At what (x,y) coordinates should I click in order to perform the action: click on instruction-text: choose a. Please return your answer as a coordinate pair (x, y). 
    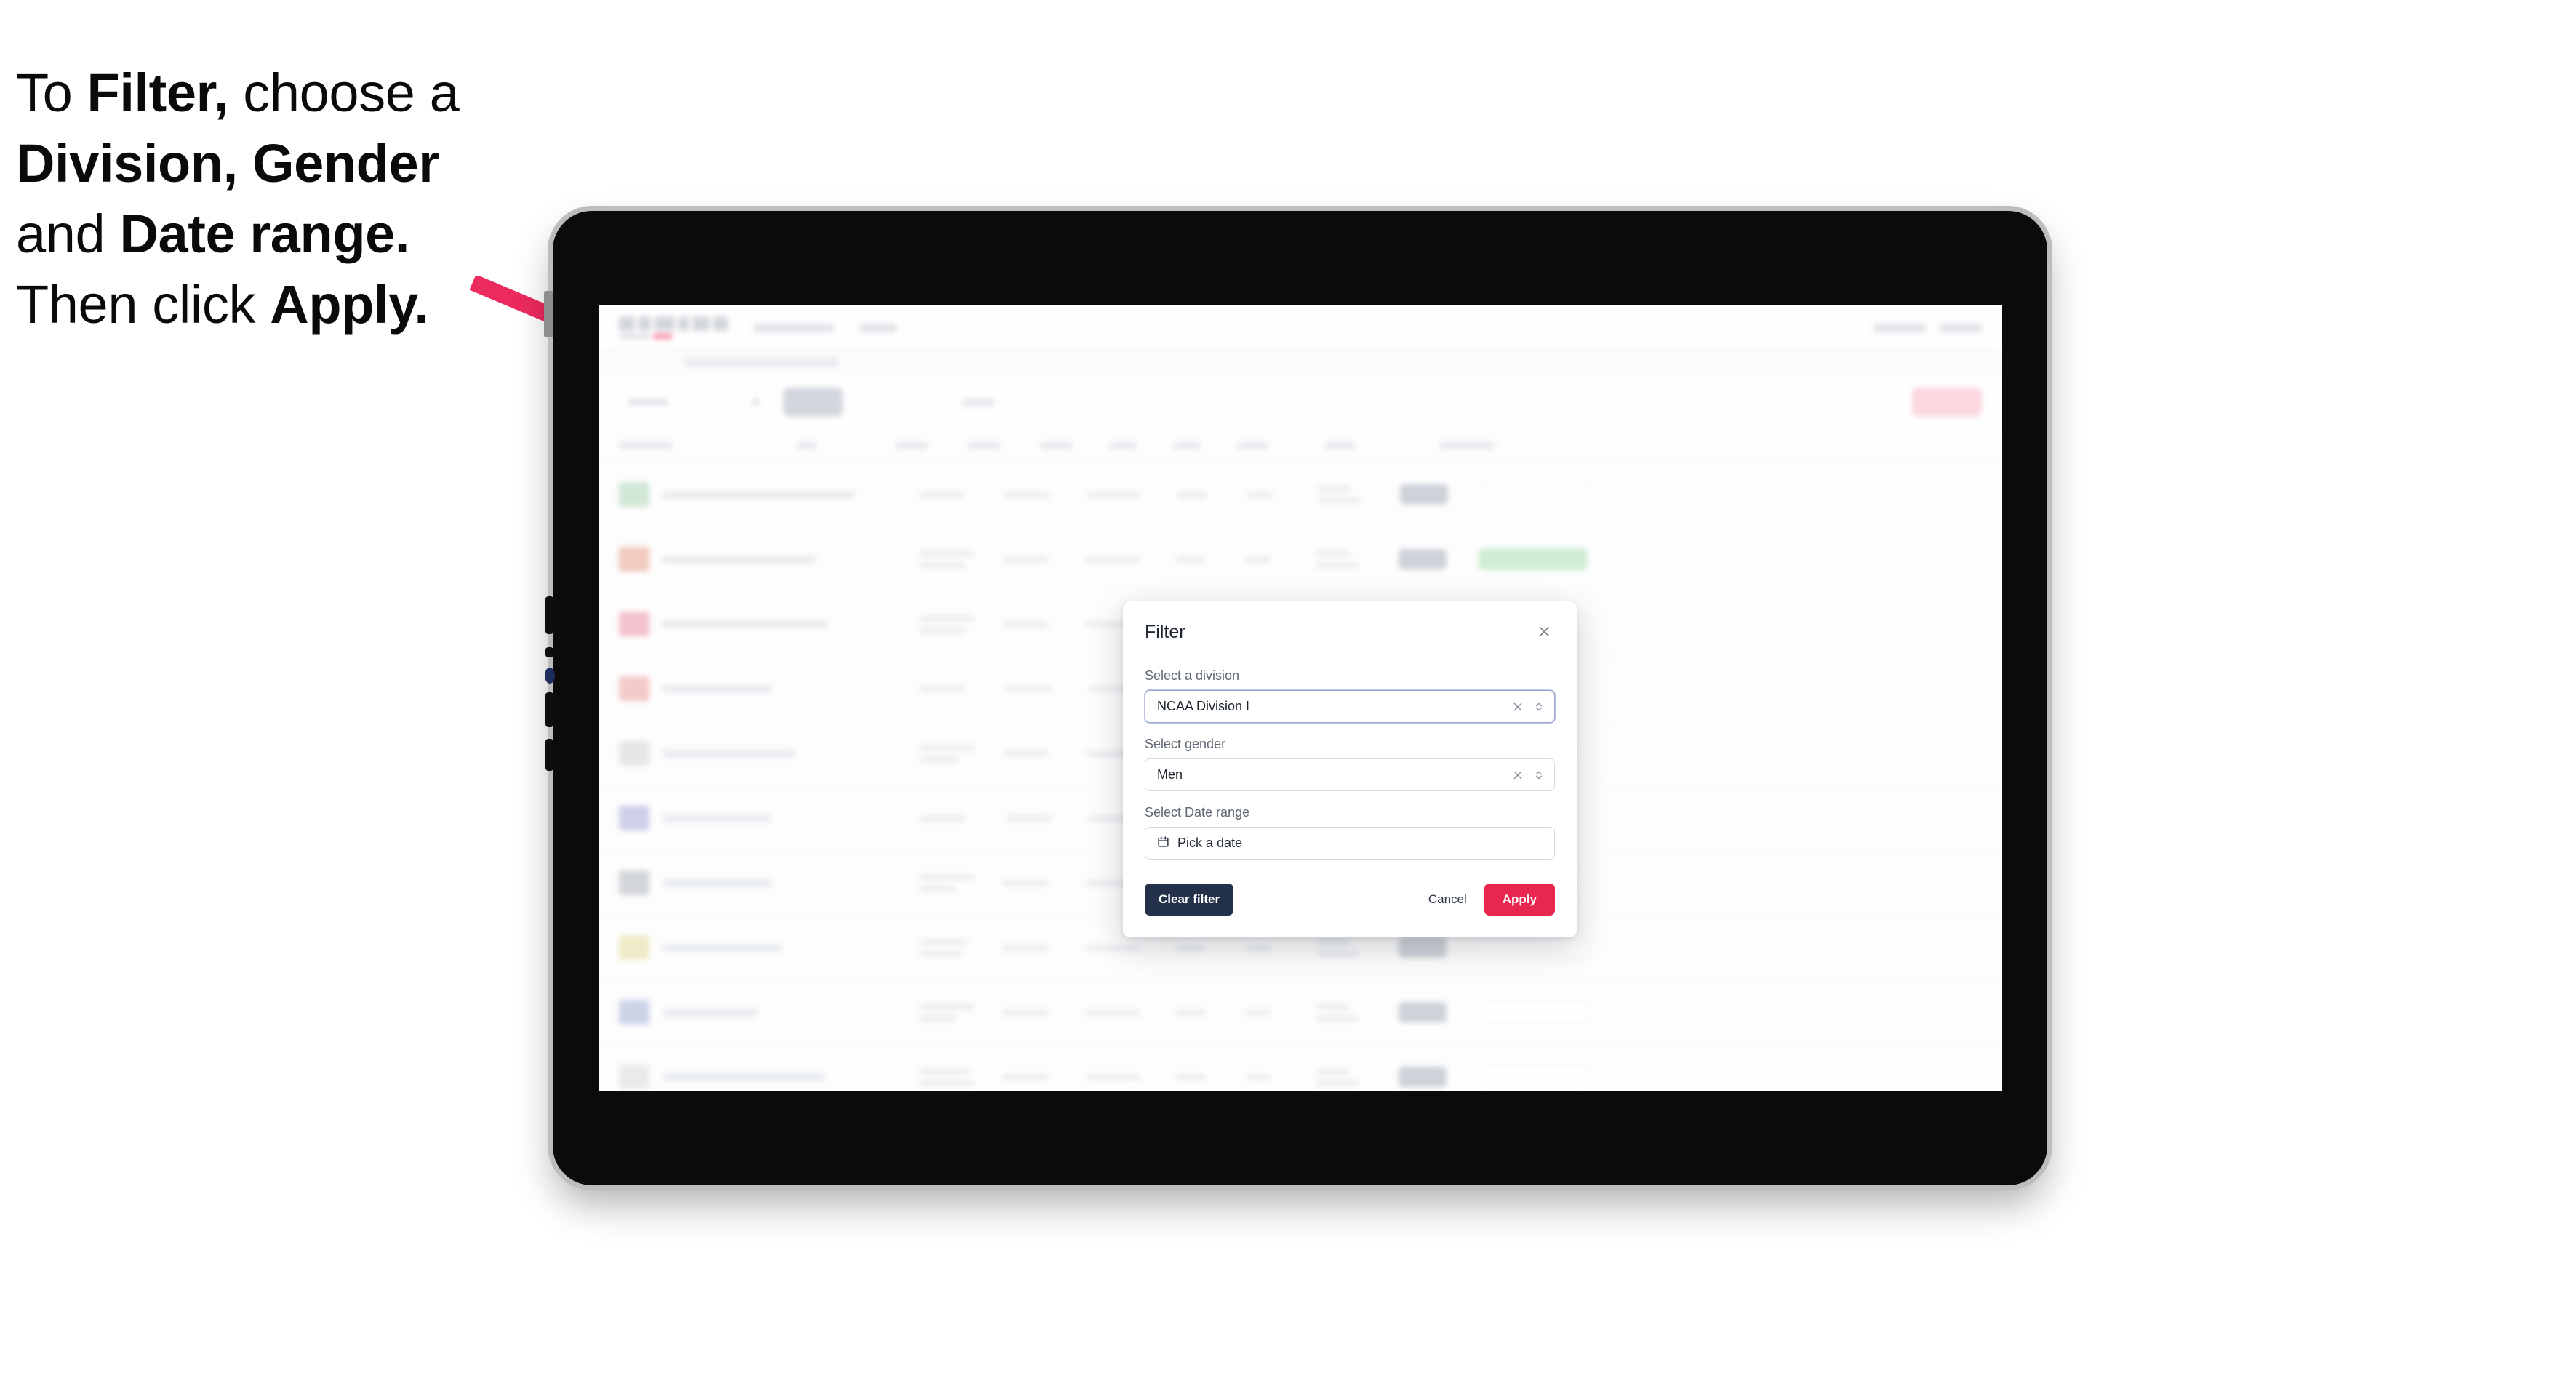
    Looking at the image, I should click on (344, 93).